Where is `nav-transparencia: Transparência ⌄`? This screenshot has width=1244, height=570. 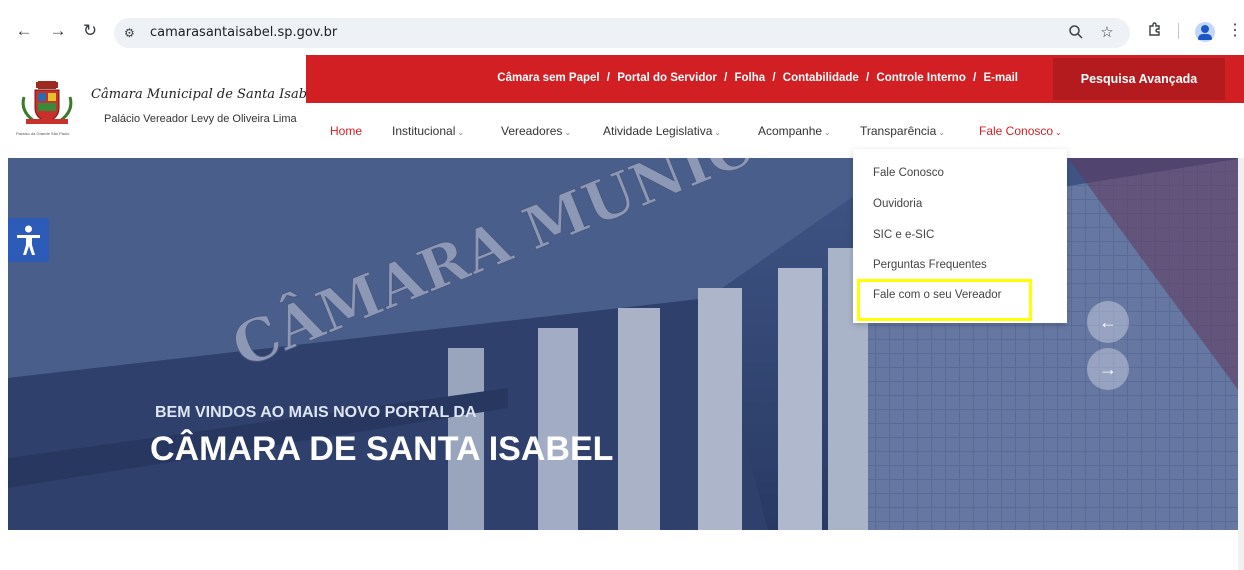
nav-transparencia: Transparência ⌄ is located at coordinates (902, 131).